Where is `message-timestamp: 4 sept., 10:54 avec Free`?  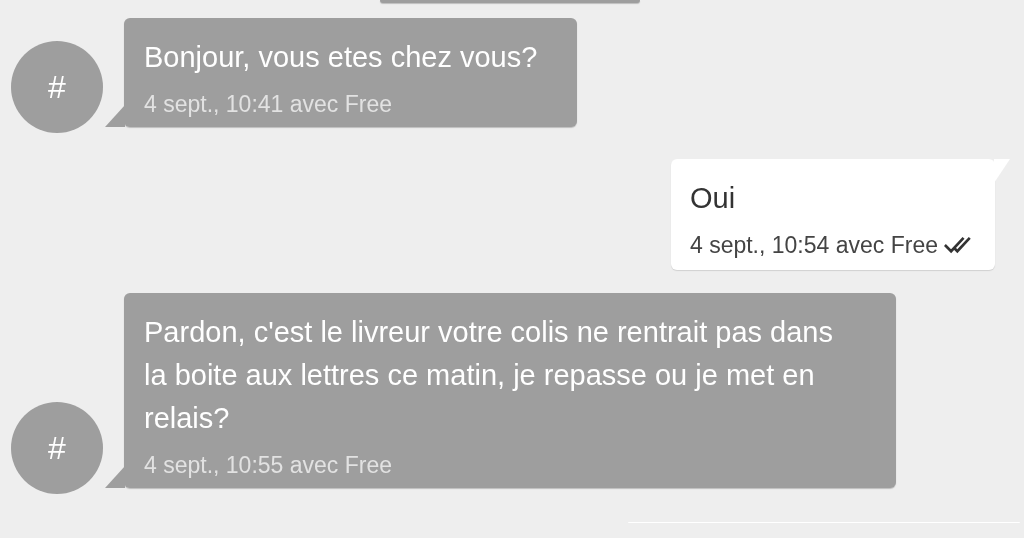
message-timestamp: 4 sept., 10:54 avec Free is located at coordinates (813, 245).